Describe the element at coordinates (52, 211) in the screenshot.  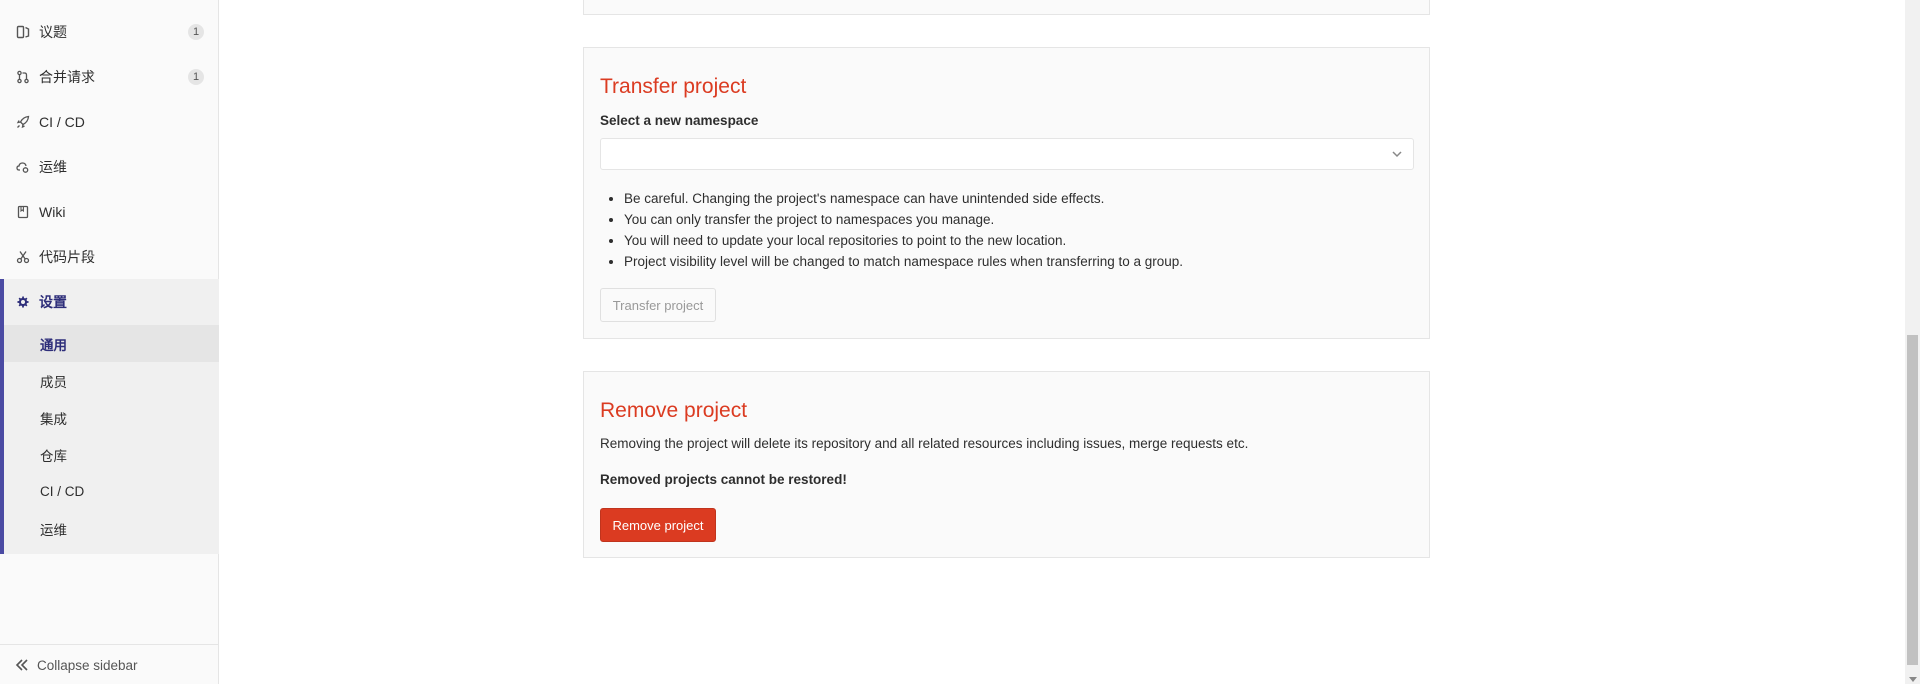
I see `sidebar-item-label: Wiki` at that location.